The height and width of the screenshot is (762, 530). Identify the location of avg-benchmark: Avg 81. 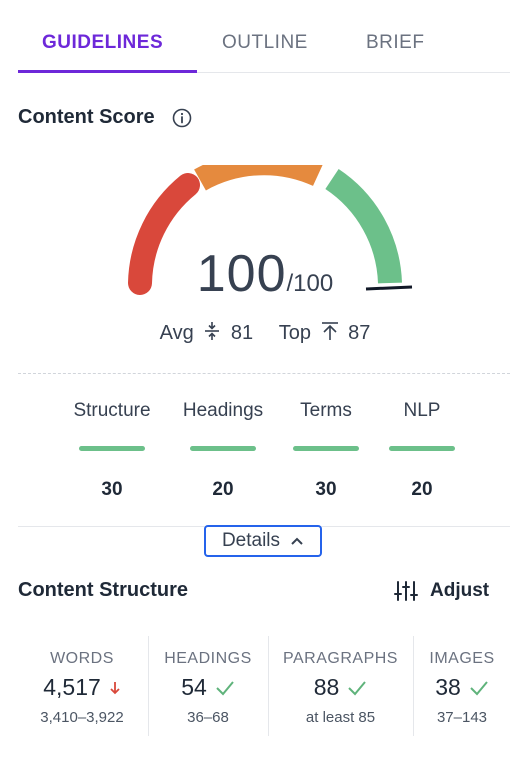
(206, 332).